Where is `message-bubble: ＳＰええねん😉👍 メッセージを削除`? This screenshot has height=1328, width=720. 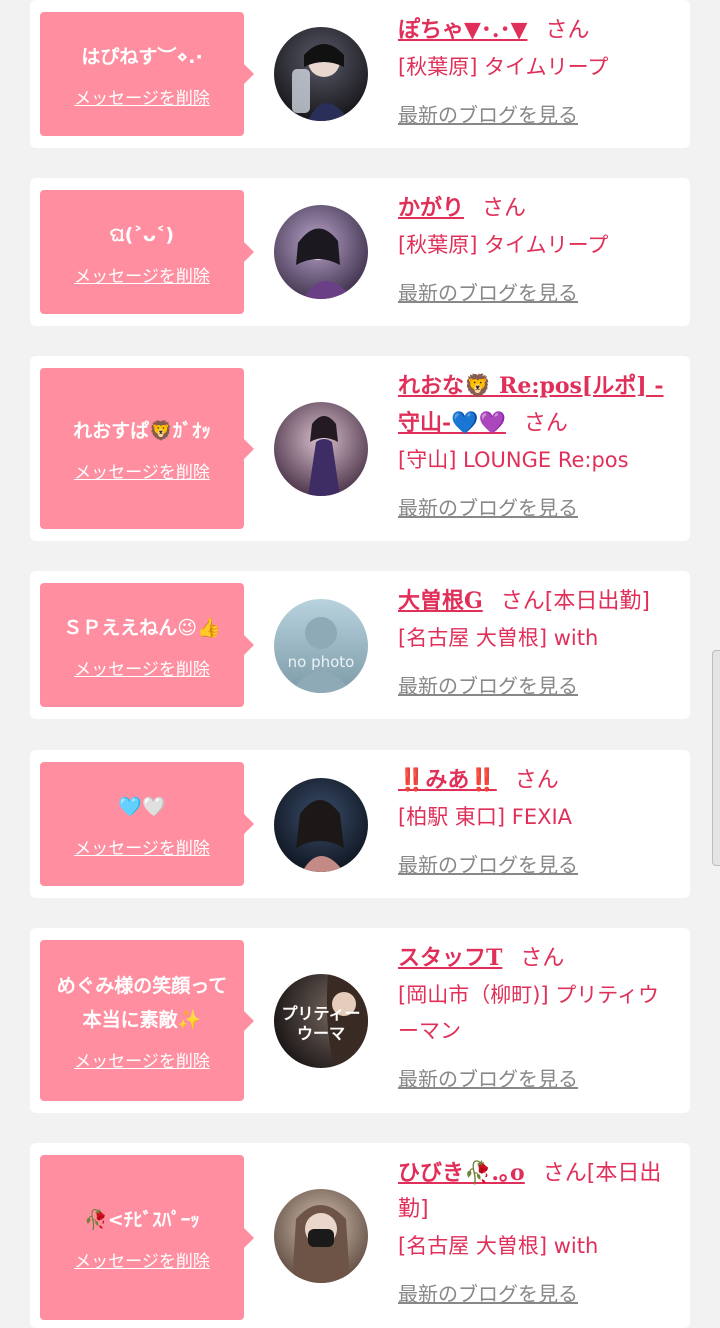 message-bubble: ＳＰええねん😉👍 メッセージを削除 is located at coordinates (147, 645).